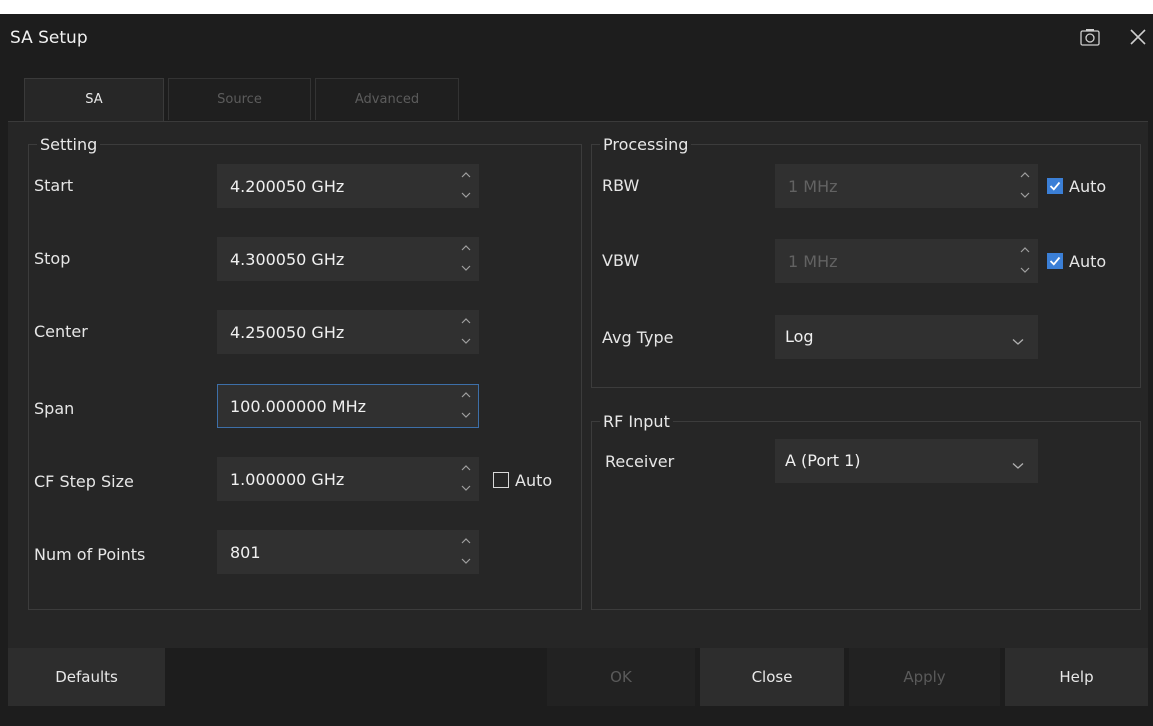  Describe the element at coordinates (636, 421) in the screenshot. I see `rf-input-legend: RF Input` at that location.